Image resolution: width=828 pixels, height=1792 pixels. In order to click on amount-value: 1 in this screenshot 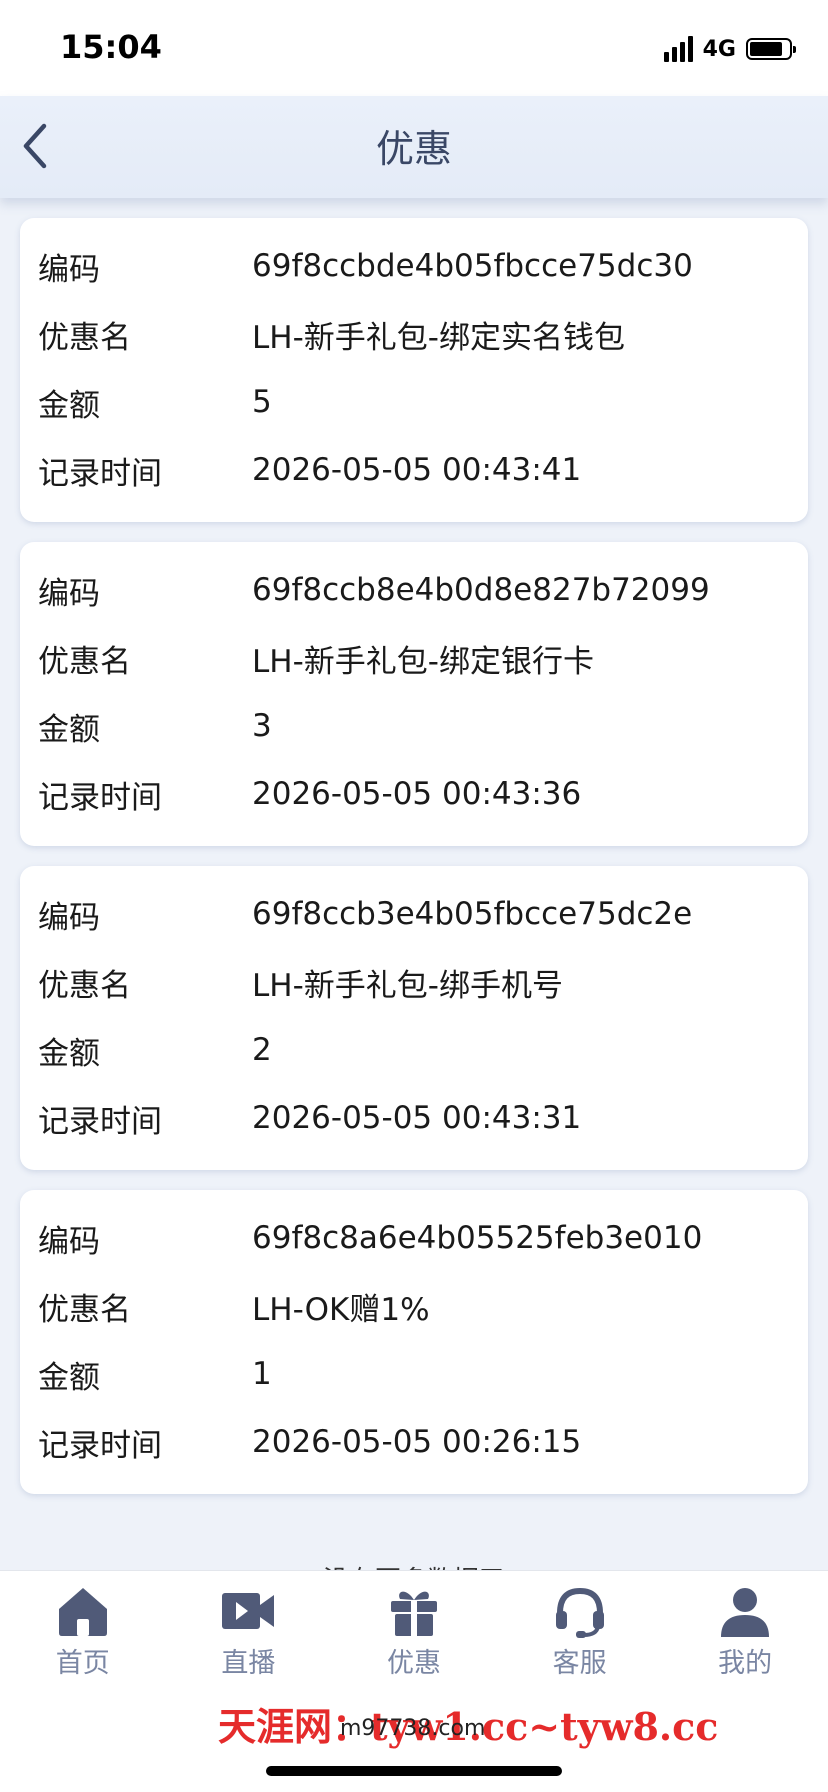, I will do `click(262, 1374)`.